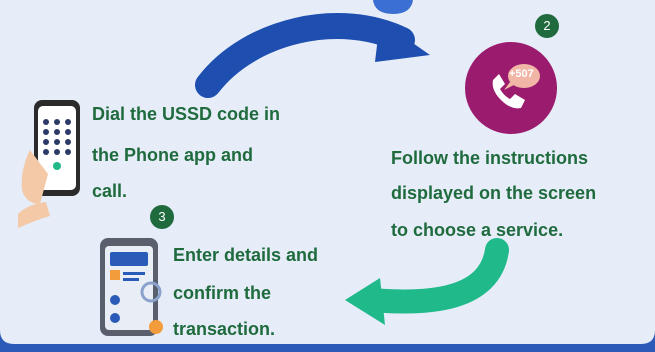 Image resolution: width=655 pixels, height=352 pixels. I want to click on step2-line3: to choose a service., so click(477, 230).